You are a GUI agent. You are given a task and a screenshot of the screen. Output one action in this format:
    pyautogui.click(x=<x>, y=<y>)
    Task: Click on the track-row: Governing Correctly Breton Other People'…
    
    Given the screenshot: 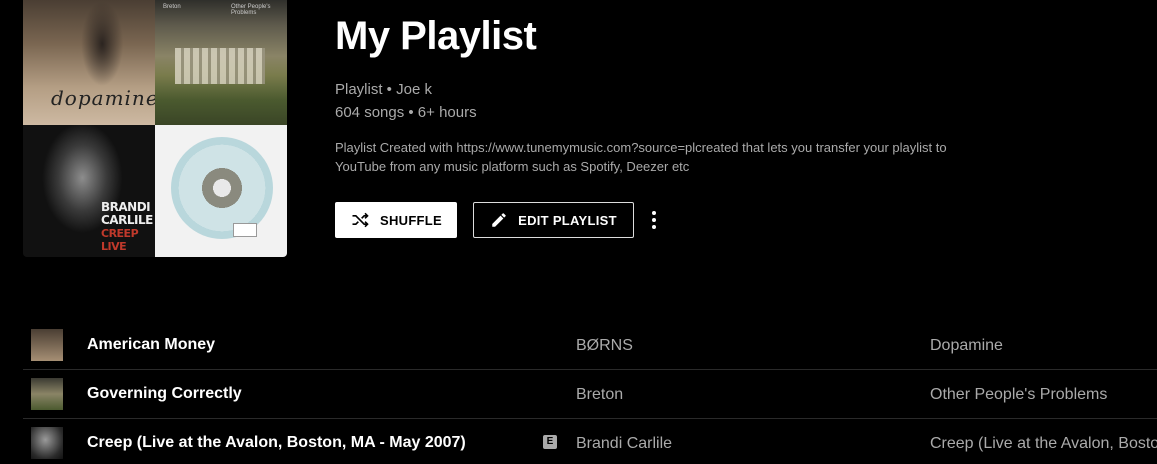 What is the action you would take?
    pyautogui.click(x=590, y=394)
    